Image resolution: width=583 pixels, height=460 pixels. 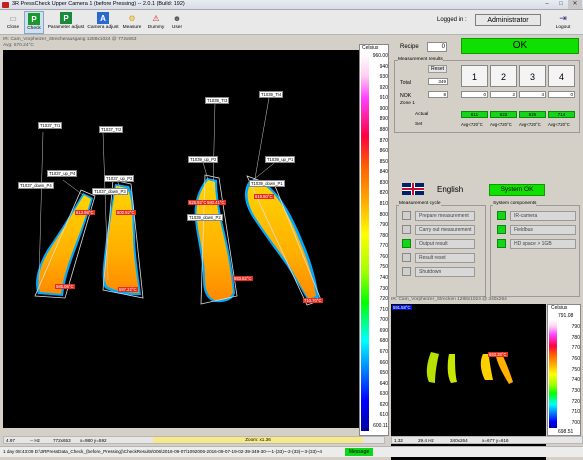 I want to click on scale-unit: Celsius, so click(x=559, y=308).